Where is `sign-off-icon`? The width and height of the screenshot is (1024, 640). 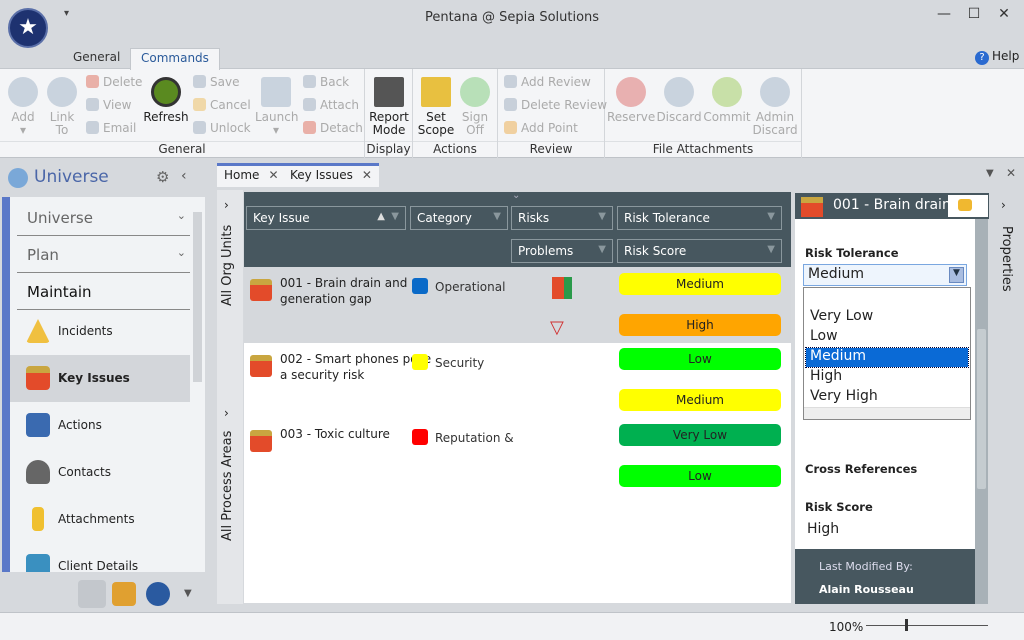 sign-off-icon is located at coordinates (475, 92).